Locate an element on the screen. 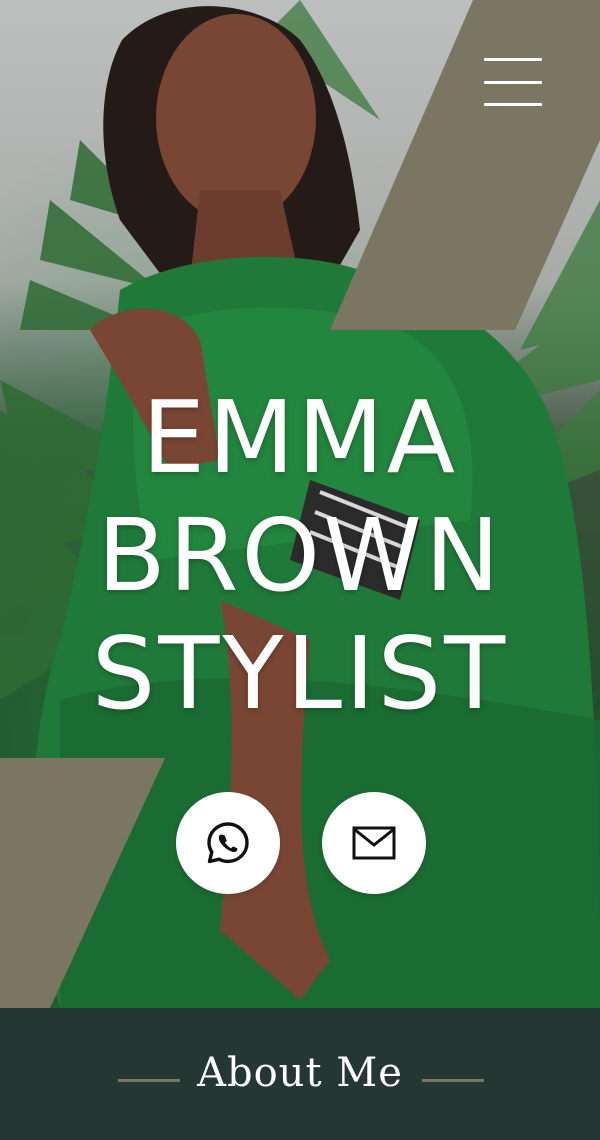 This screenshot has height=1140, width=600. menu-button is located at coordinates (513, 82).